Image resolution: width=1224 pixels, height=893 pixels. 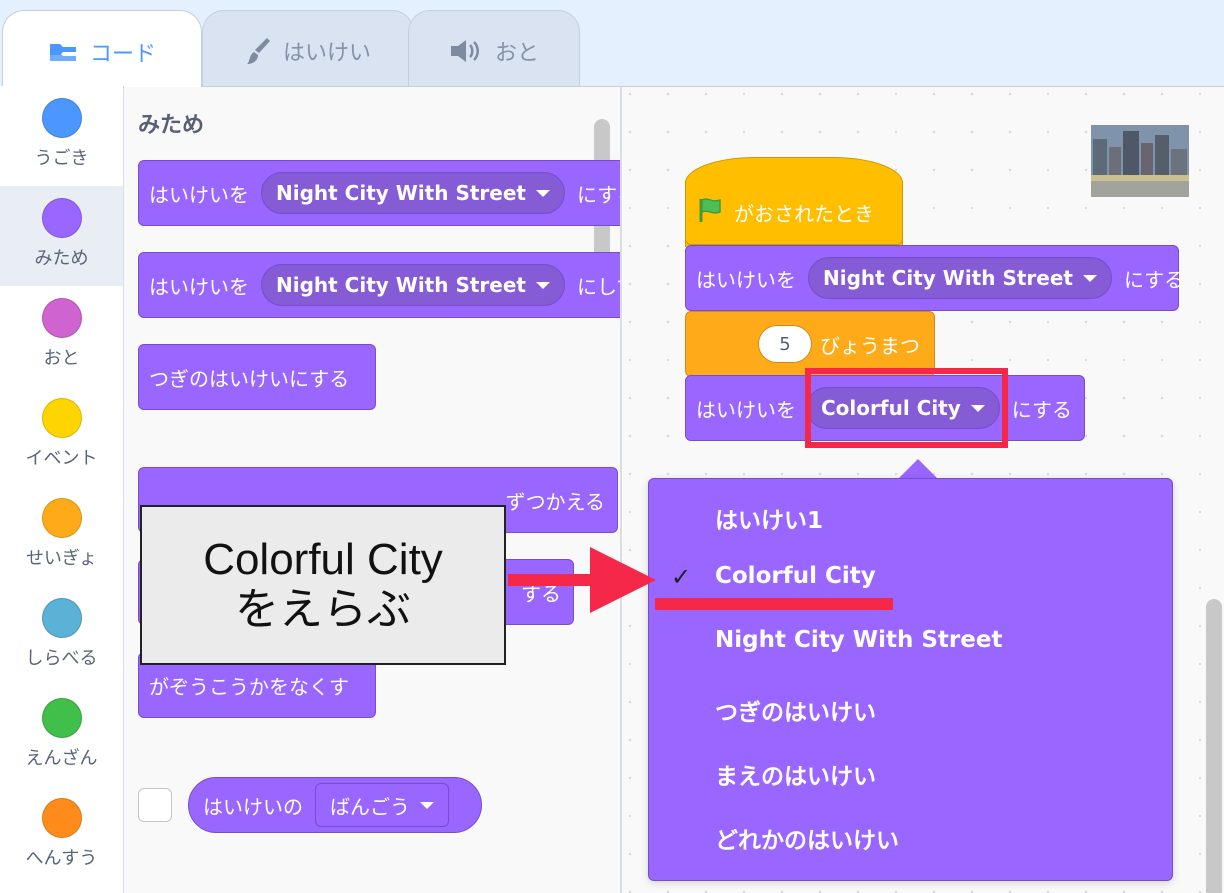 What do you see at coordinates (63, 52) in the screenshot?
I see `code-icon` at bounding box center [63, 52].